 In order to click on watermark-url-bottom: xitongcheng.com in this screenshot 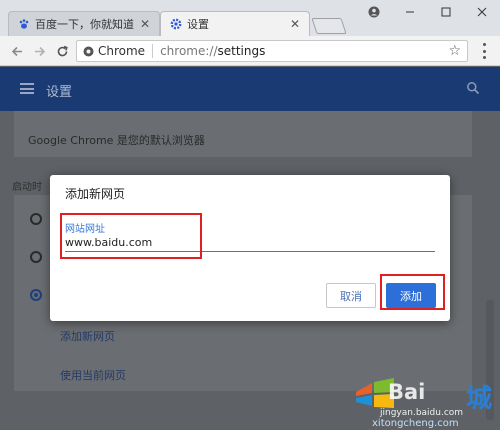, I will do `click(415, 423)`.